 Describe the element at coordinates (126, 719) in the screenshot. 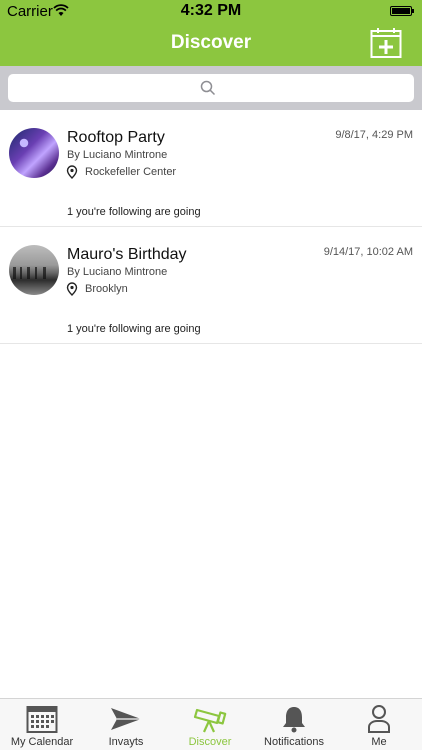

I see `paper-plane-icon` at that location.